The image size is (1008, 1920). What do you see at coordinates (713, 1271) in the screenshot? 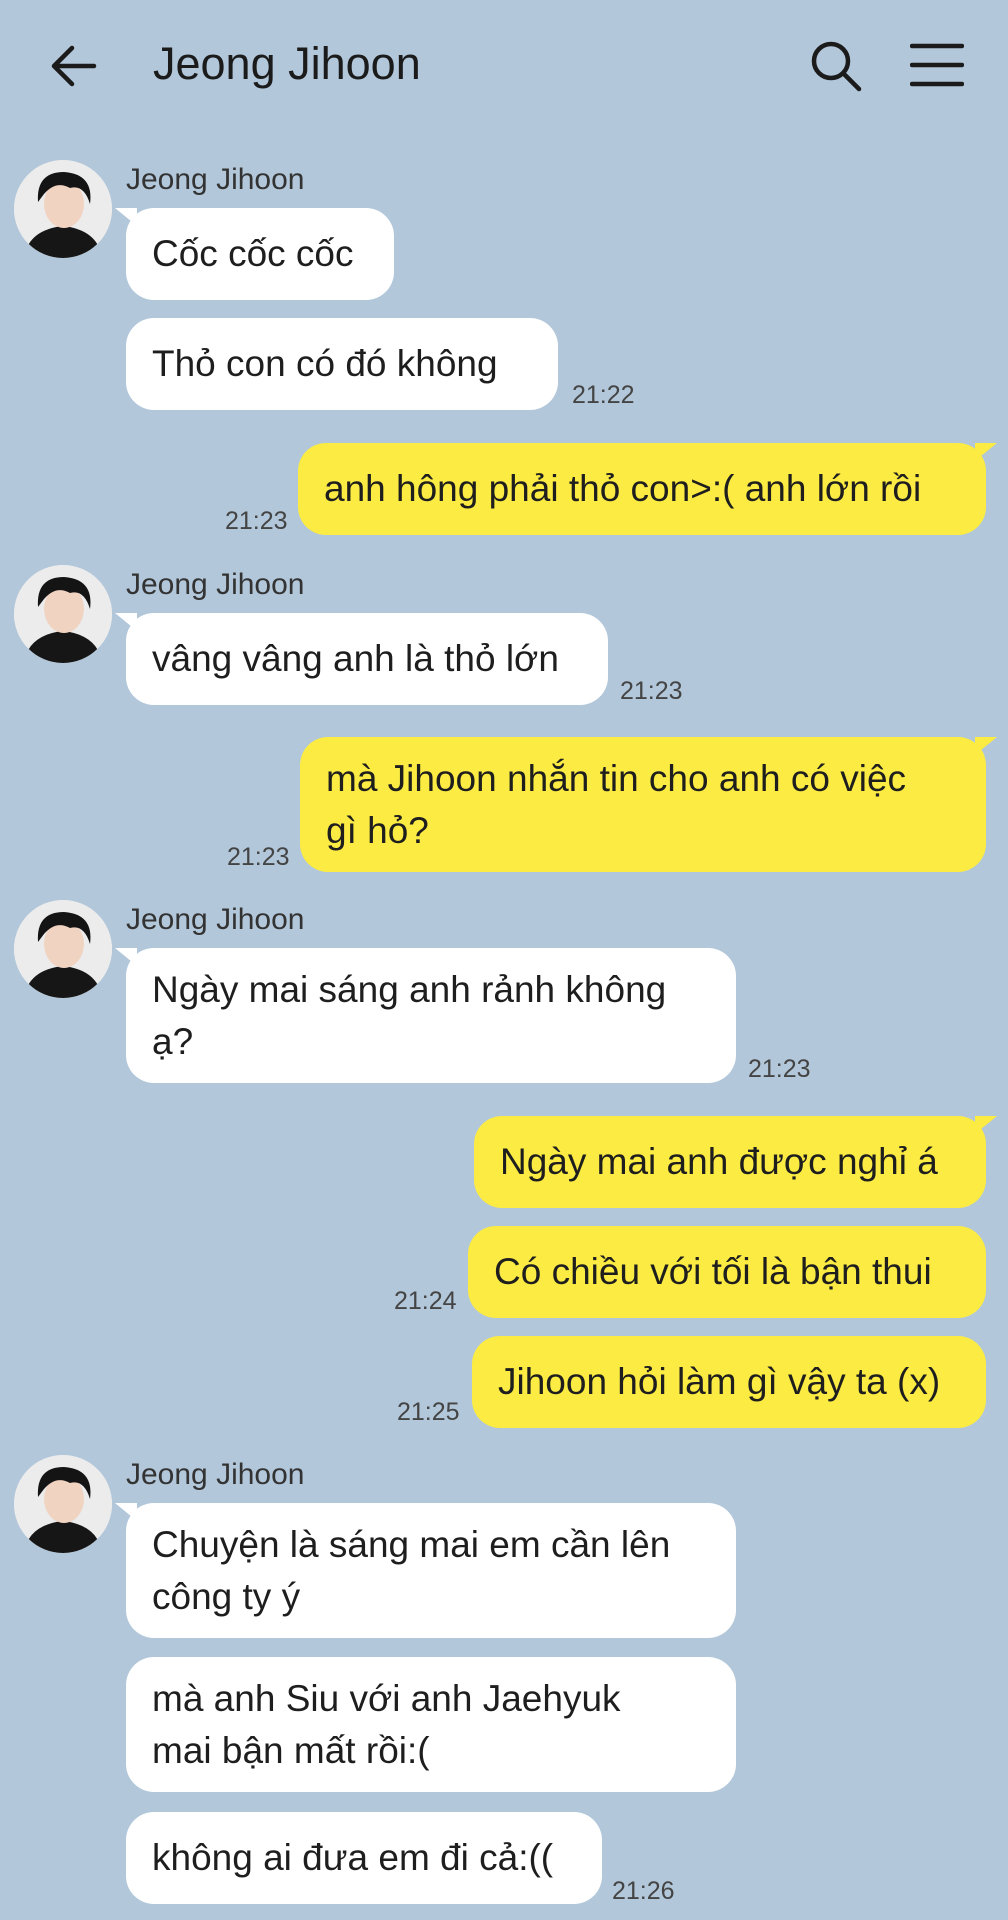
I see `message-text: Có chiều với tối là bận thui` at bounding box center [713, 1271].